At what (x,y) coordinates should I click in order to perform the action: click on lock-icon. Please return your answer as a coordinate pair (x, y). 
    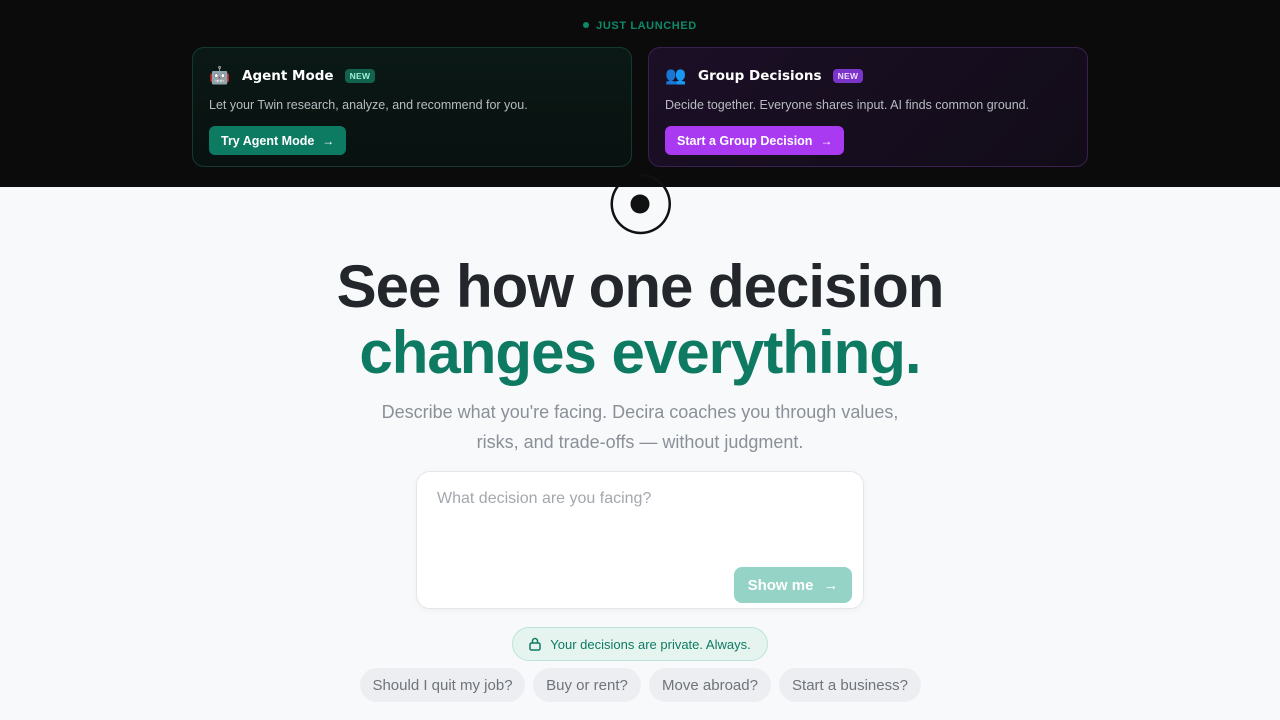
    Looking at the image, I should click on (535, 644).